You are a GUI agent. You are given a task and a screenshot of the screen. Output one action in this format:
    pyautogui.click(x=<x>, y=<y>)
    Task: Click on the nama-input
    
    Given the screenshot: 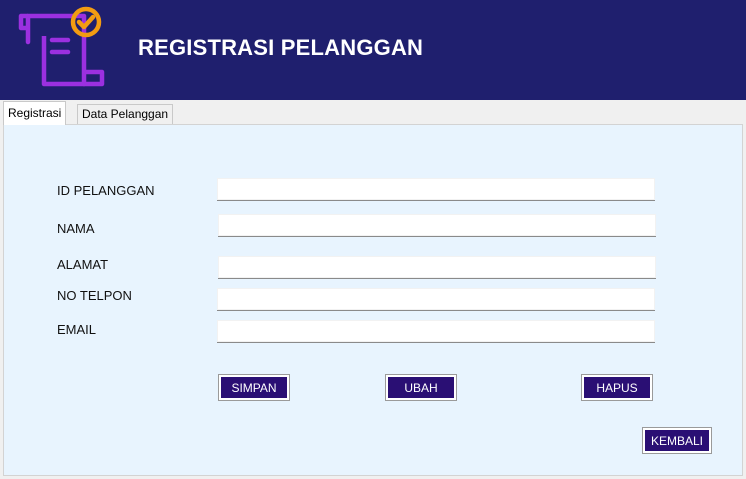 What is the action you would take?
    pyautogui.click(x=437, y=225)
    